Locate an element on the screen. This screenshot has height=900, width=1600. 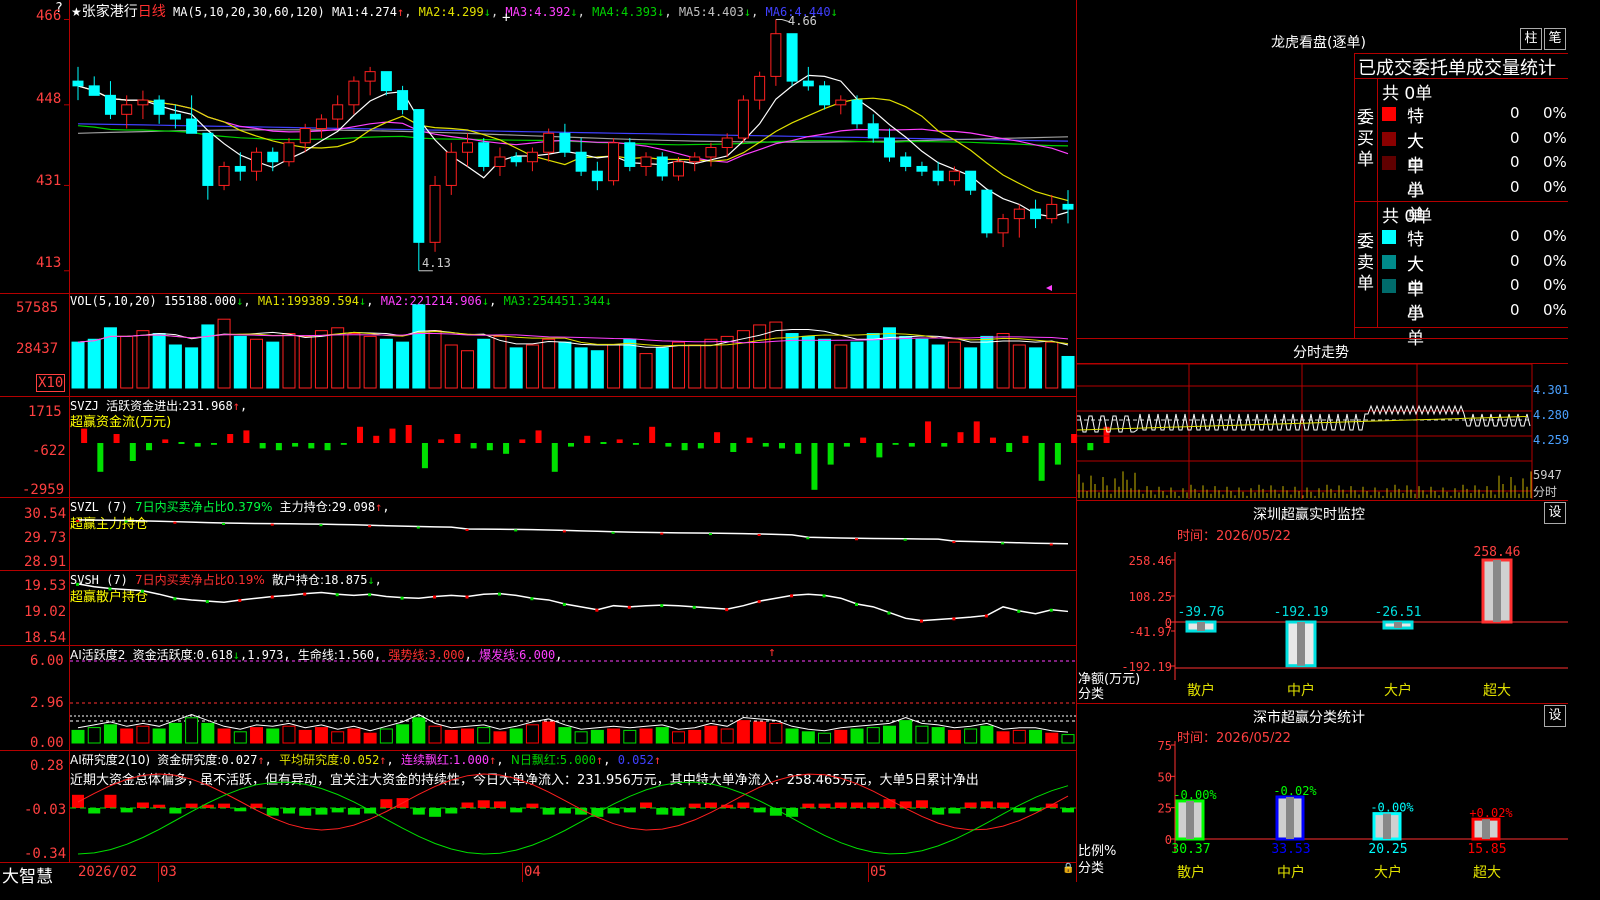
lock-icon: 🔒 is located at coordinates (1068, 868).